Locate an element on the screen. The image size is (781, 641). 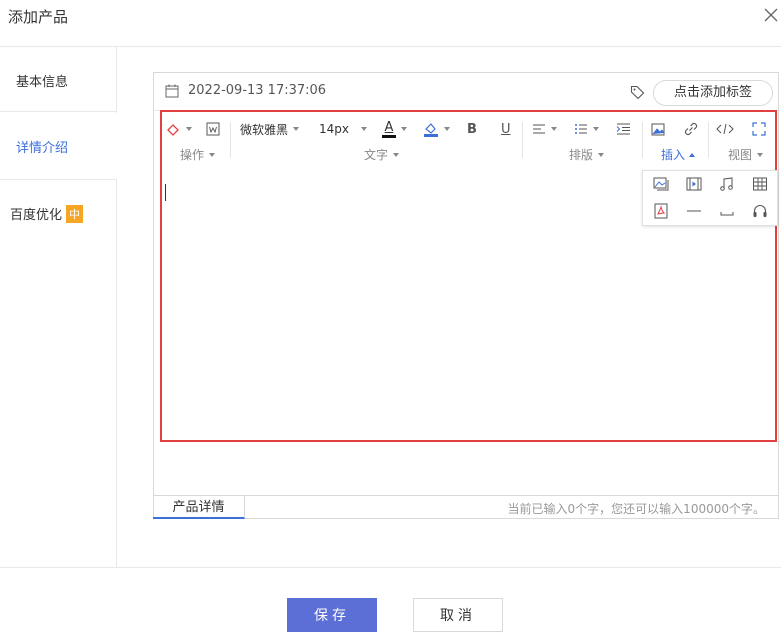
tab-product-detail: 产品详情 is located at coordinates (199, 507).